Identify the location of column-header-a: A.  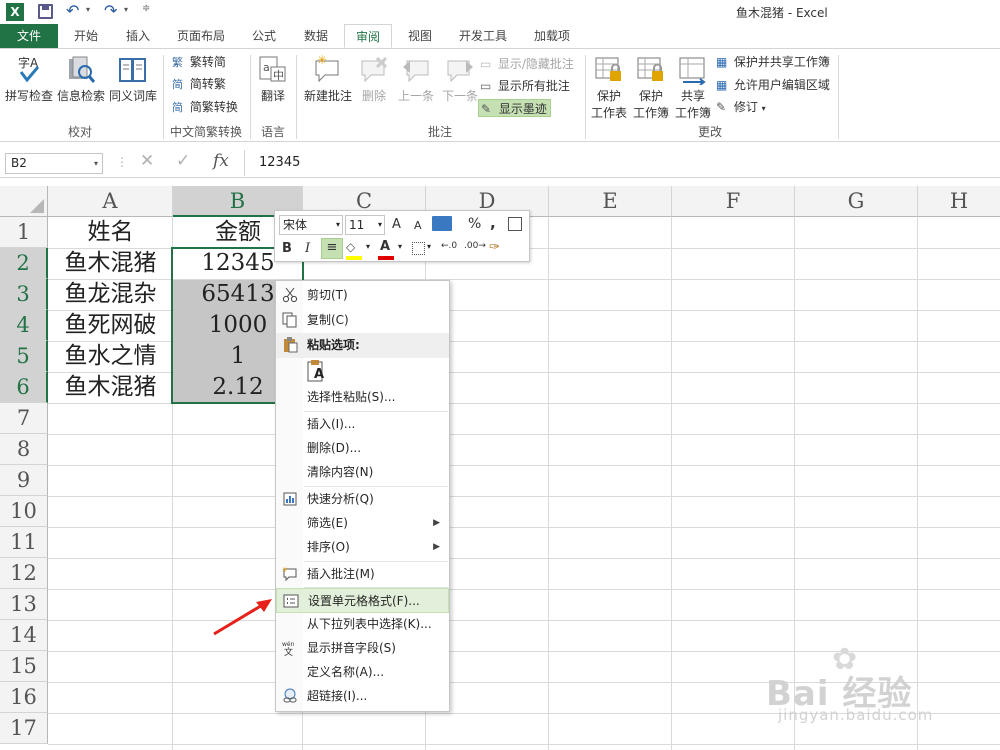
(110, 201).